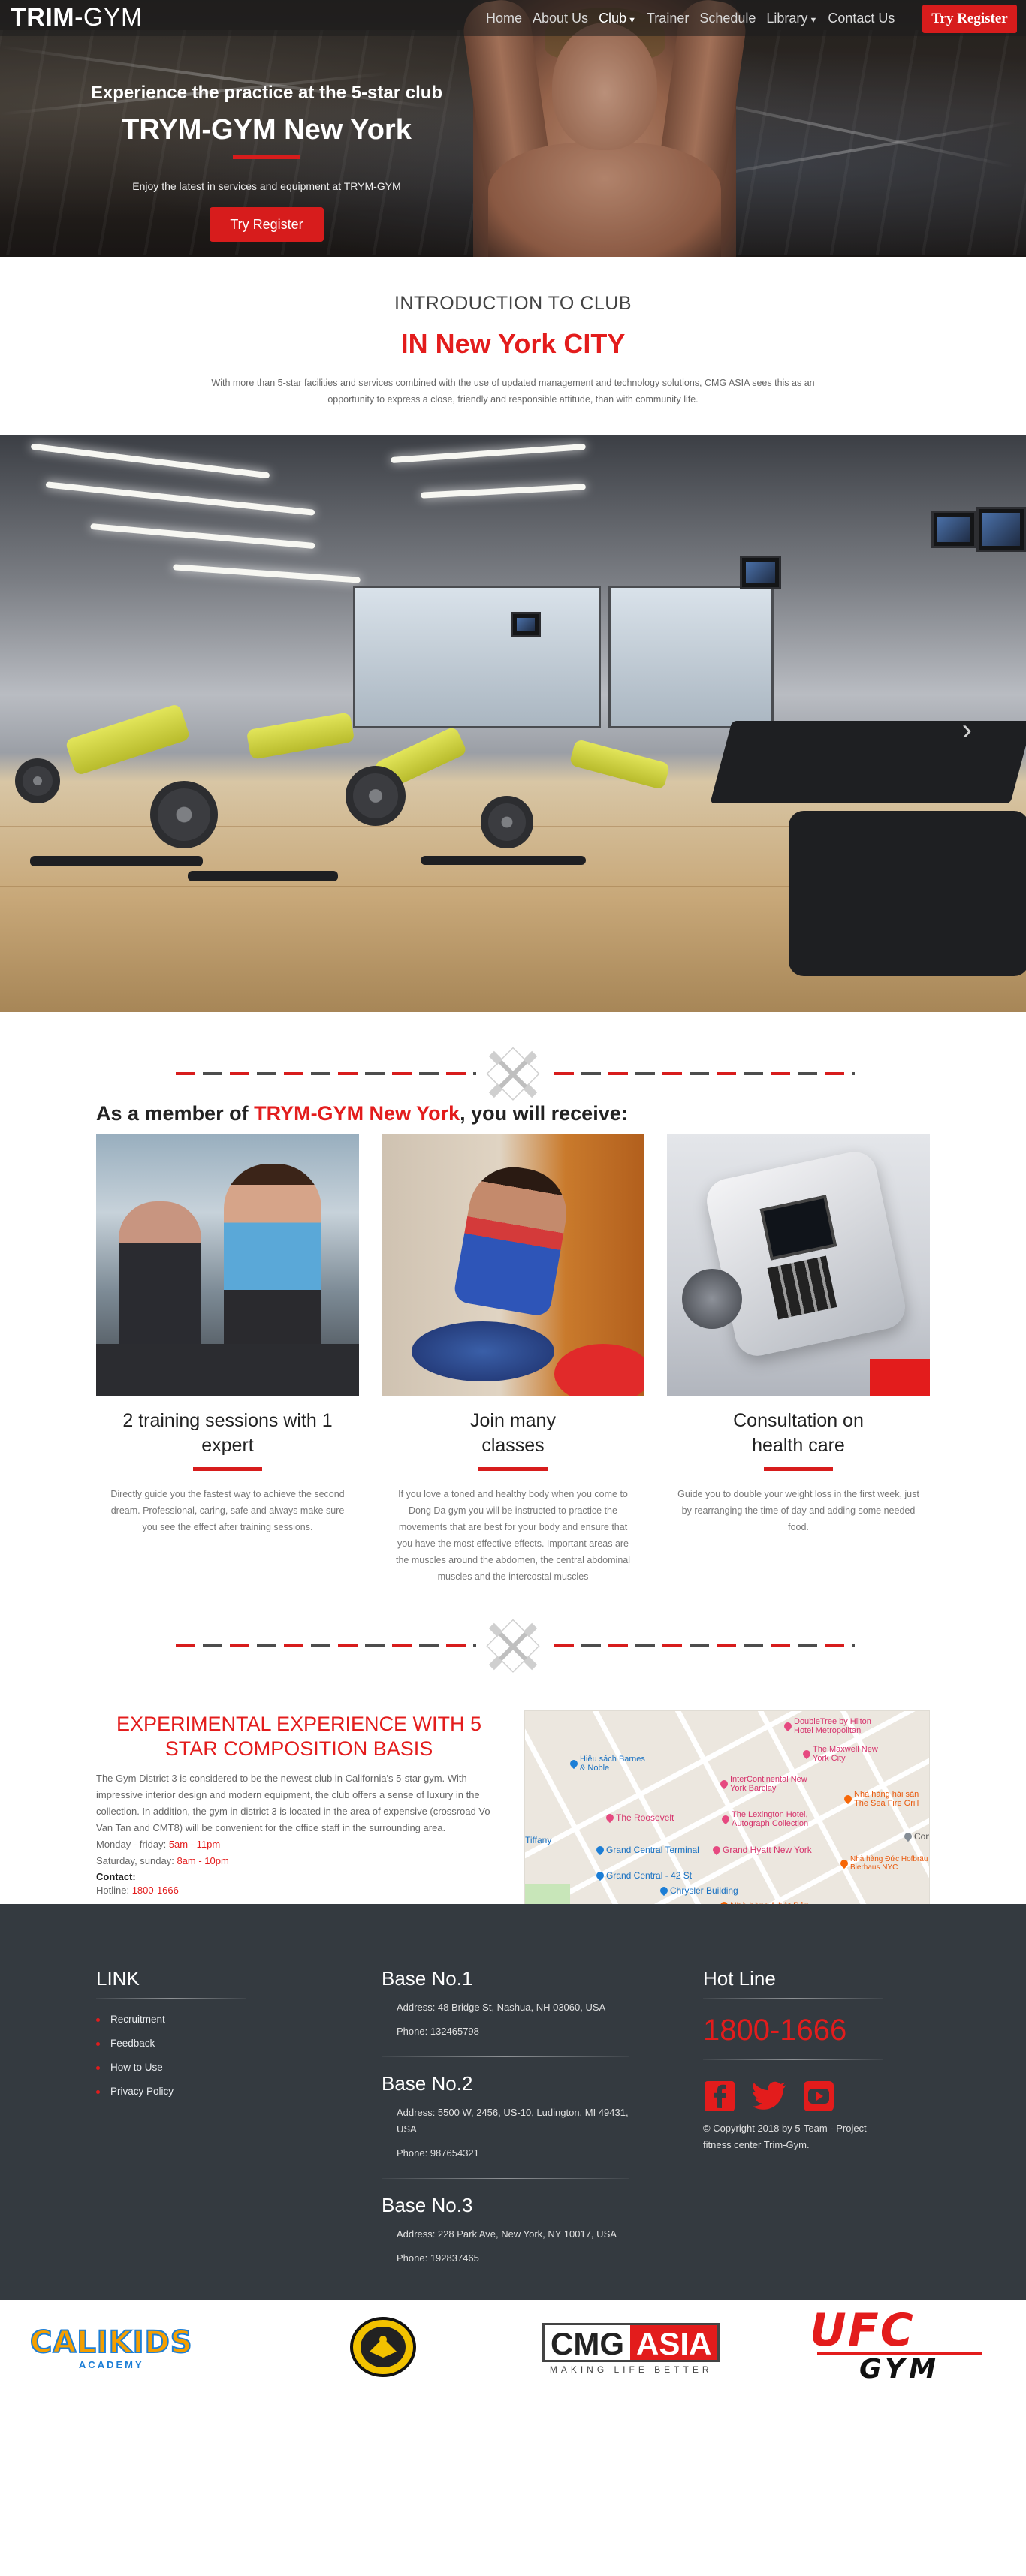 Image resolution: width=1026 pixels, height=2576 pixels. I want to click on base-name: Base No.3, so click(428, 2205).